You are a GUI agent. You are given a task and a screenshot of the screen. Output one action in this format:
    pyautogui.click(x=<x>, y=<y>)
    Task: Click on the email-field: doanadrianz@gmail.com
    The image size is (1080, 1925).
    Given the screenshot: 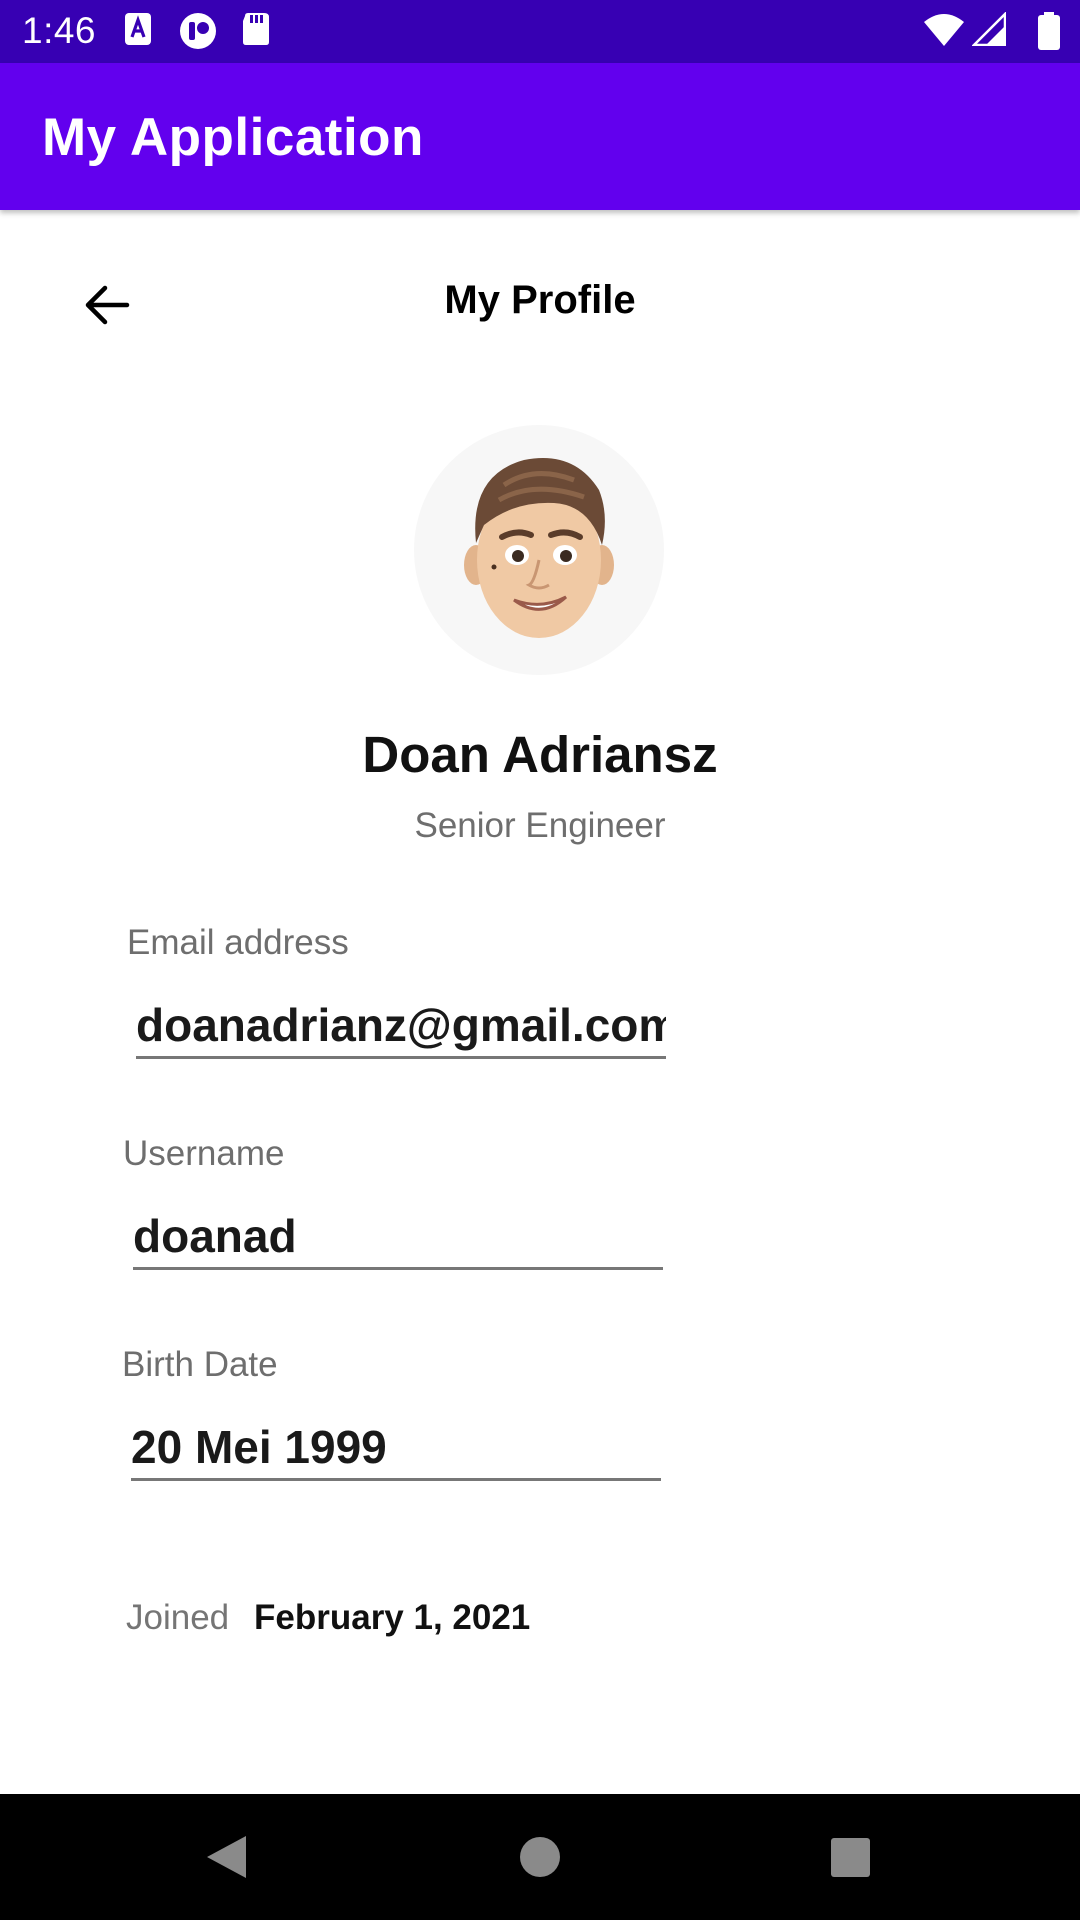 What is the action you would take?
    pyautogui.click(x=401, y=1026)
    